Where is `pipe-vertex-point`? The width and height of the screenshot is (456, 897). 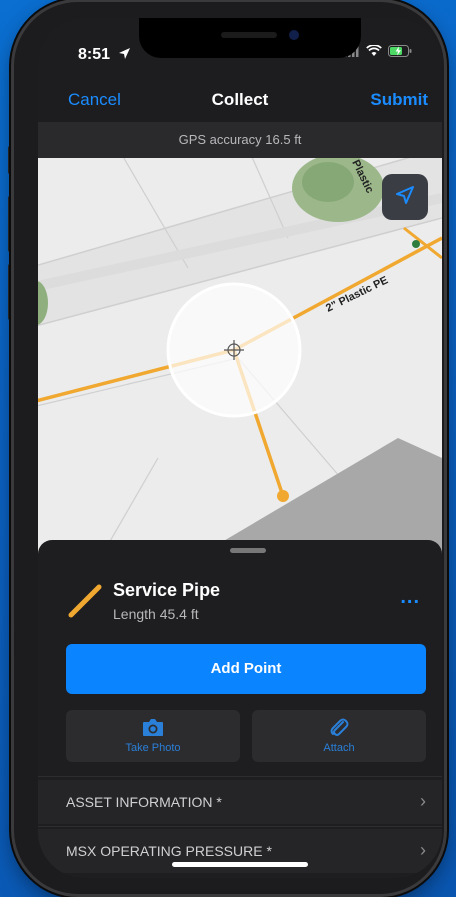 pipe-vertex-point is located at coordinates (283, 496).